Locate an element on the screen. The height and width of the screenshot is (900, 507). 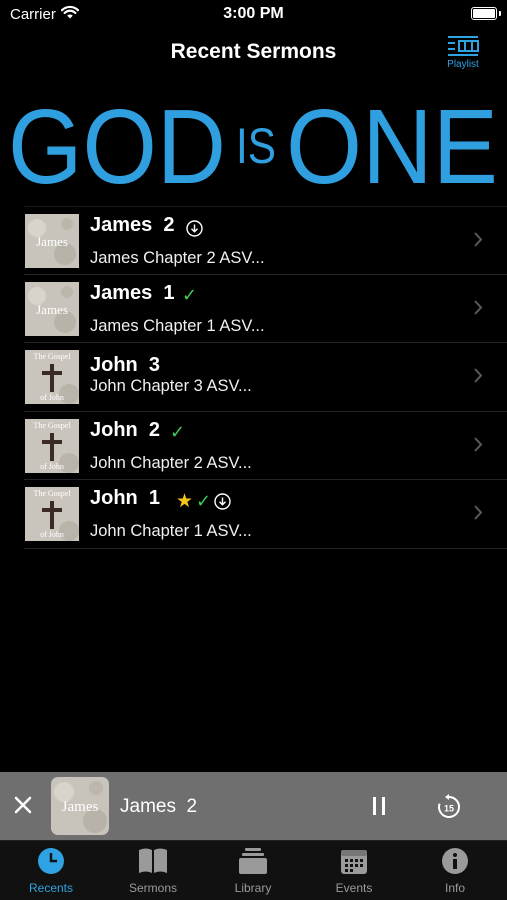
skip-back-15-button: 15 is located at coordinates (449, 807).